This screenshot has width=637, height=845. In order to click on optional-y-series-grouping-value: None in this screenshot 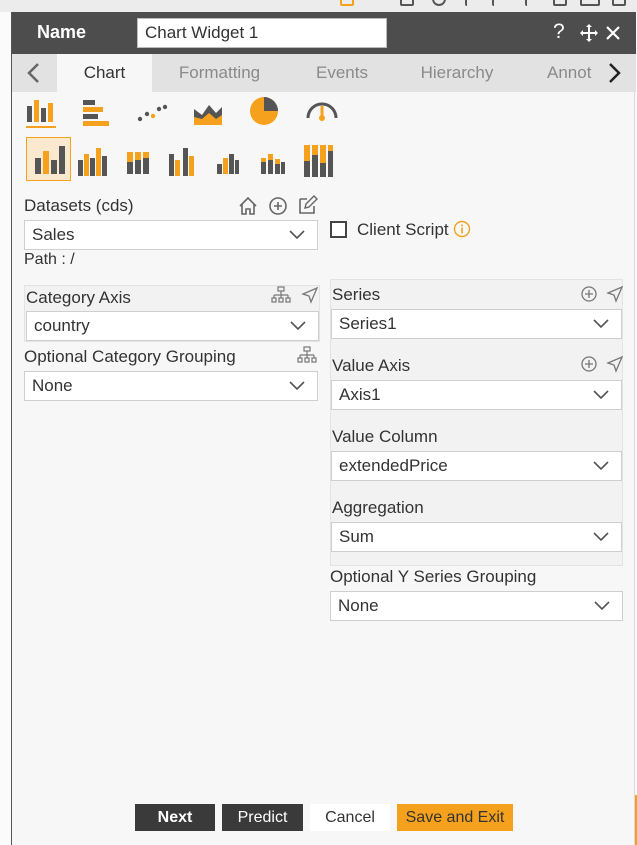, I will do `click(358, 605)`.